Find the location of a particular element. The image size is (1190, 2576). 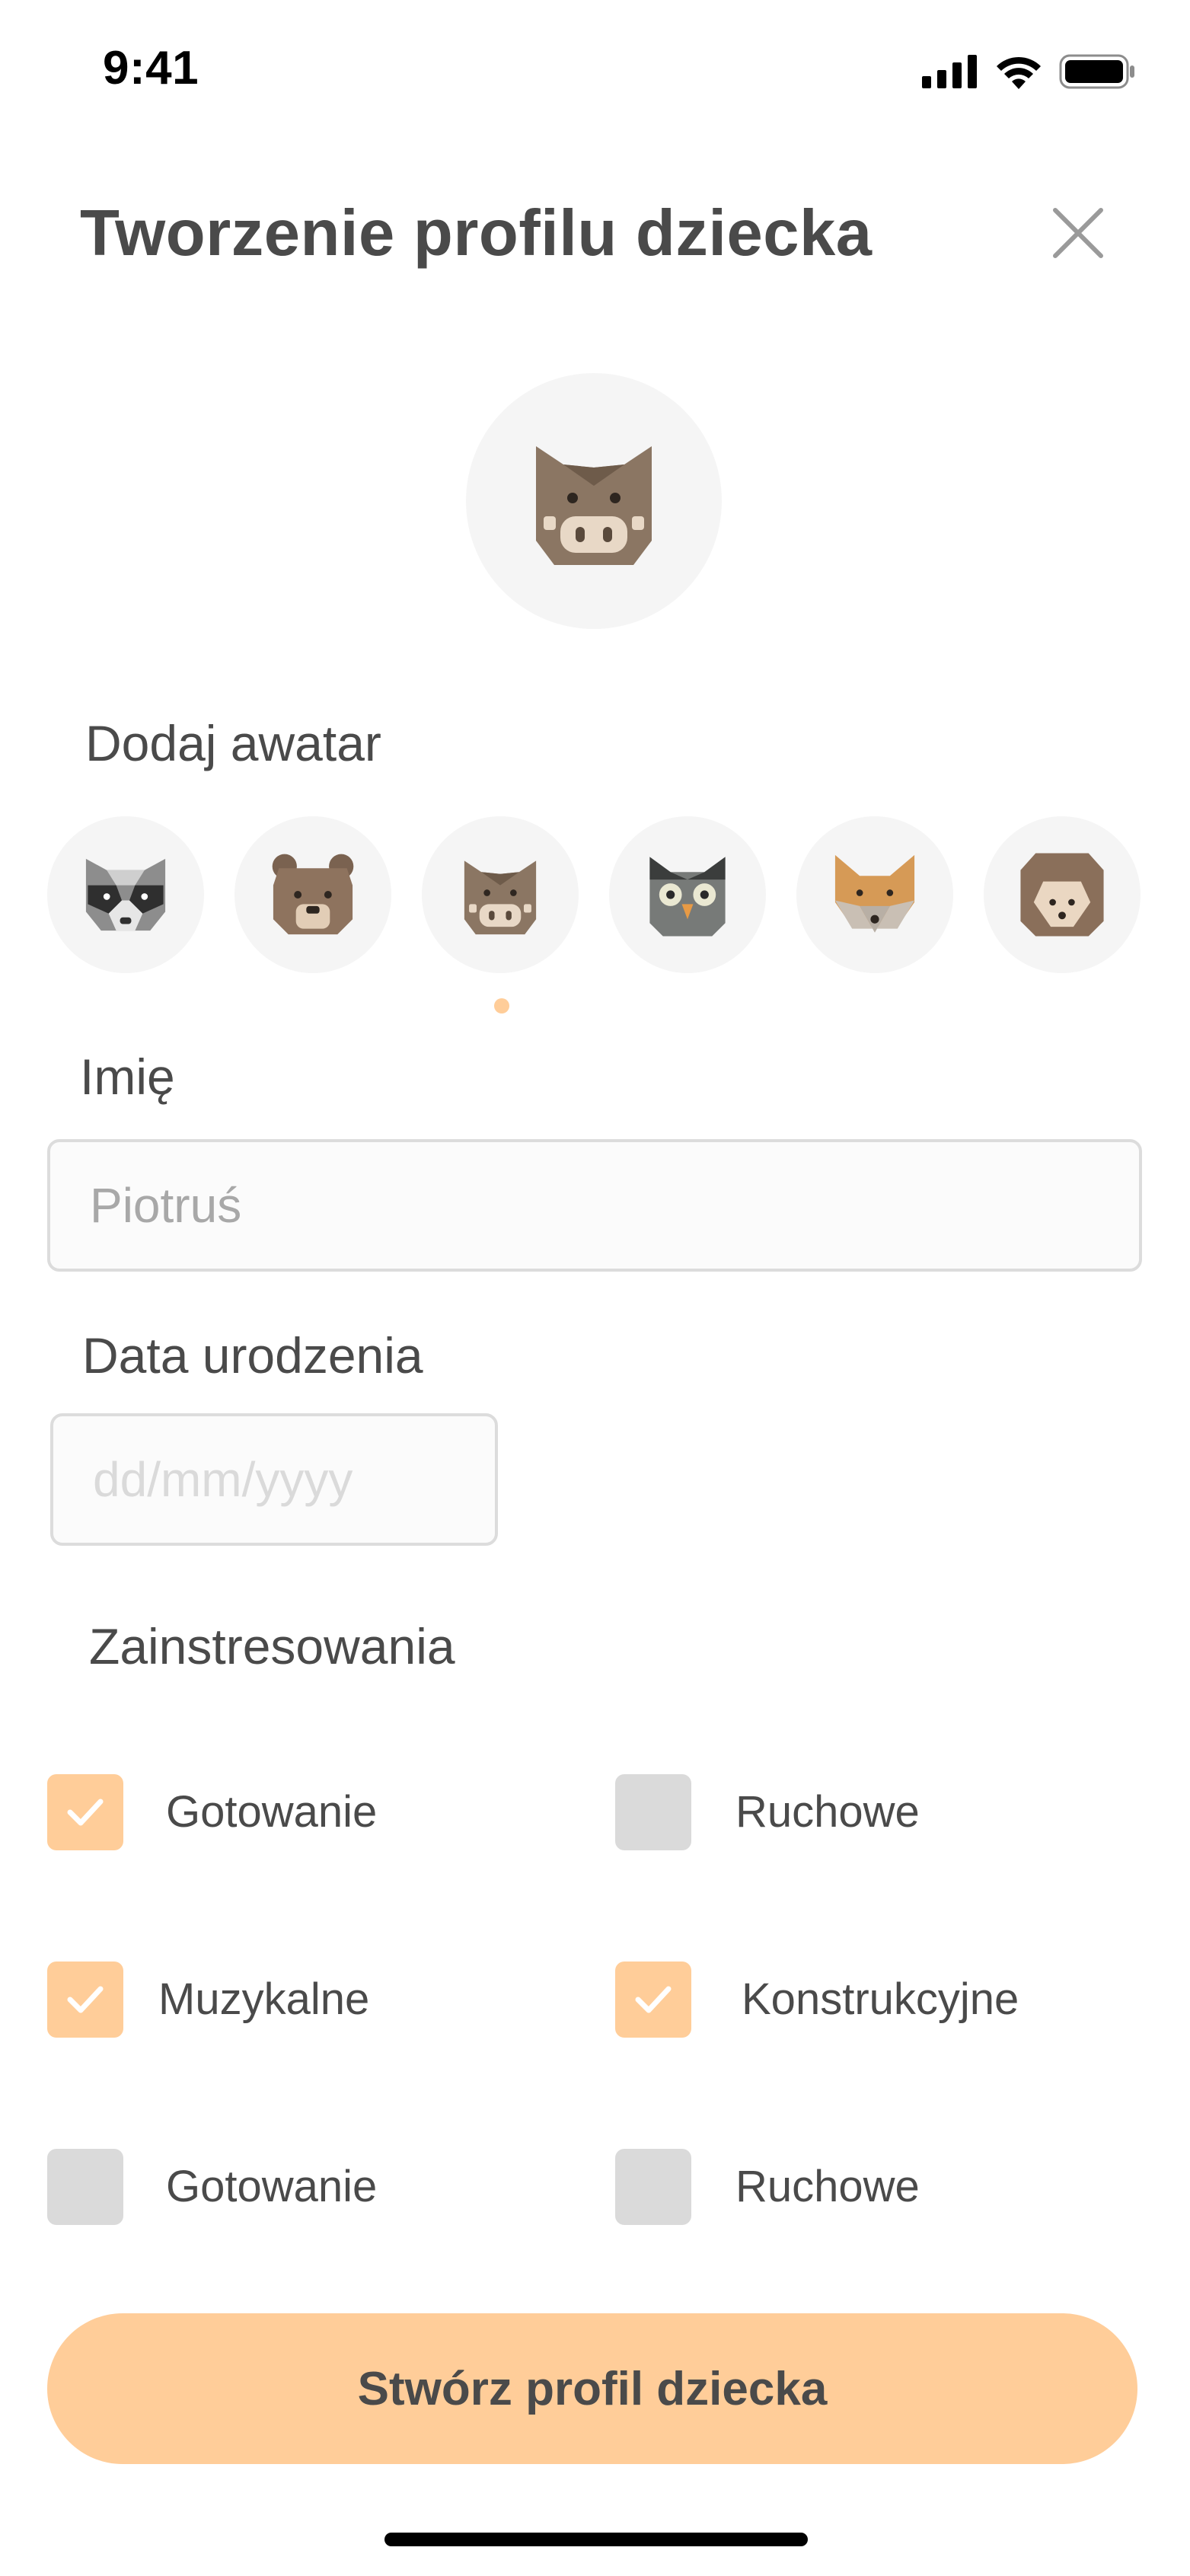

page-title: Tworzenie profilu dziecka is located at coordinates (476, 233).